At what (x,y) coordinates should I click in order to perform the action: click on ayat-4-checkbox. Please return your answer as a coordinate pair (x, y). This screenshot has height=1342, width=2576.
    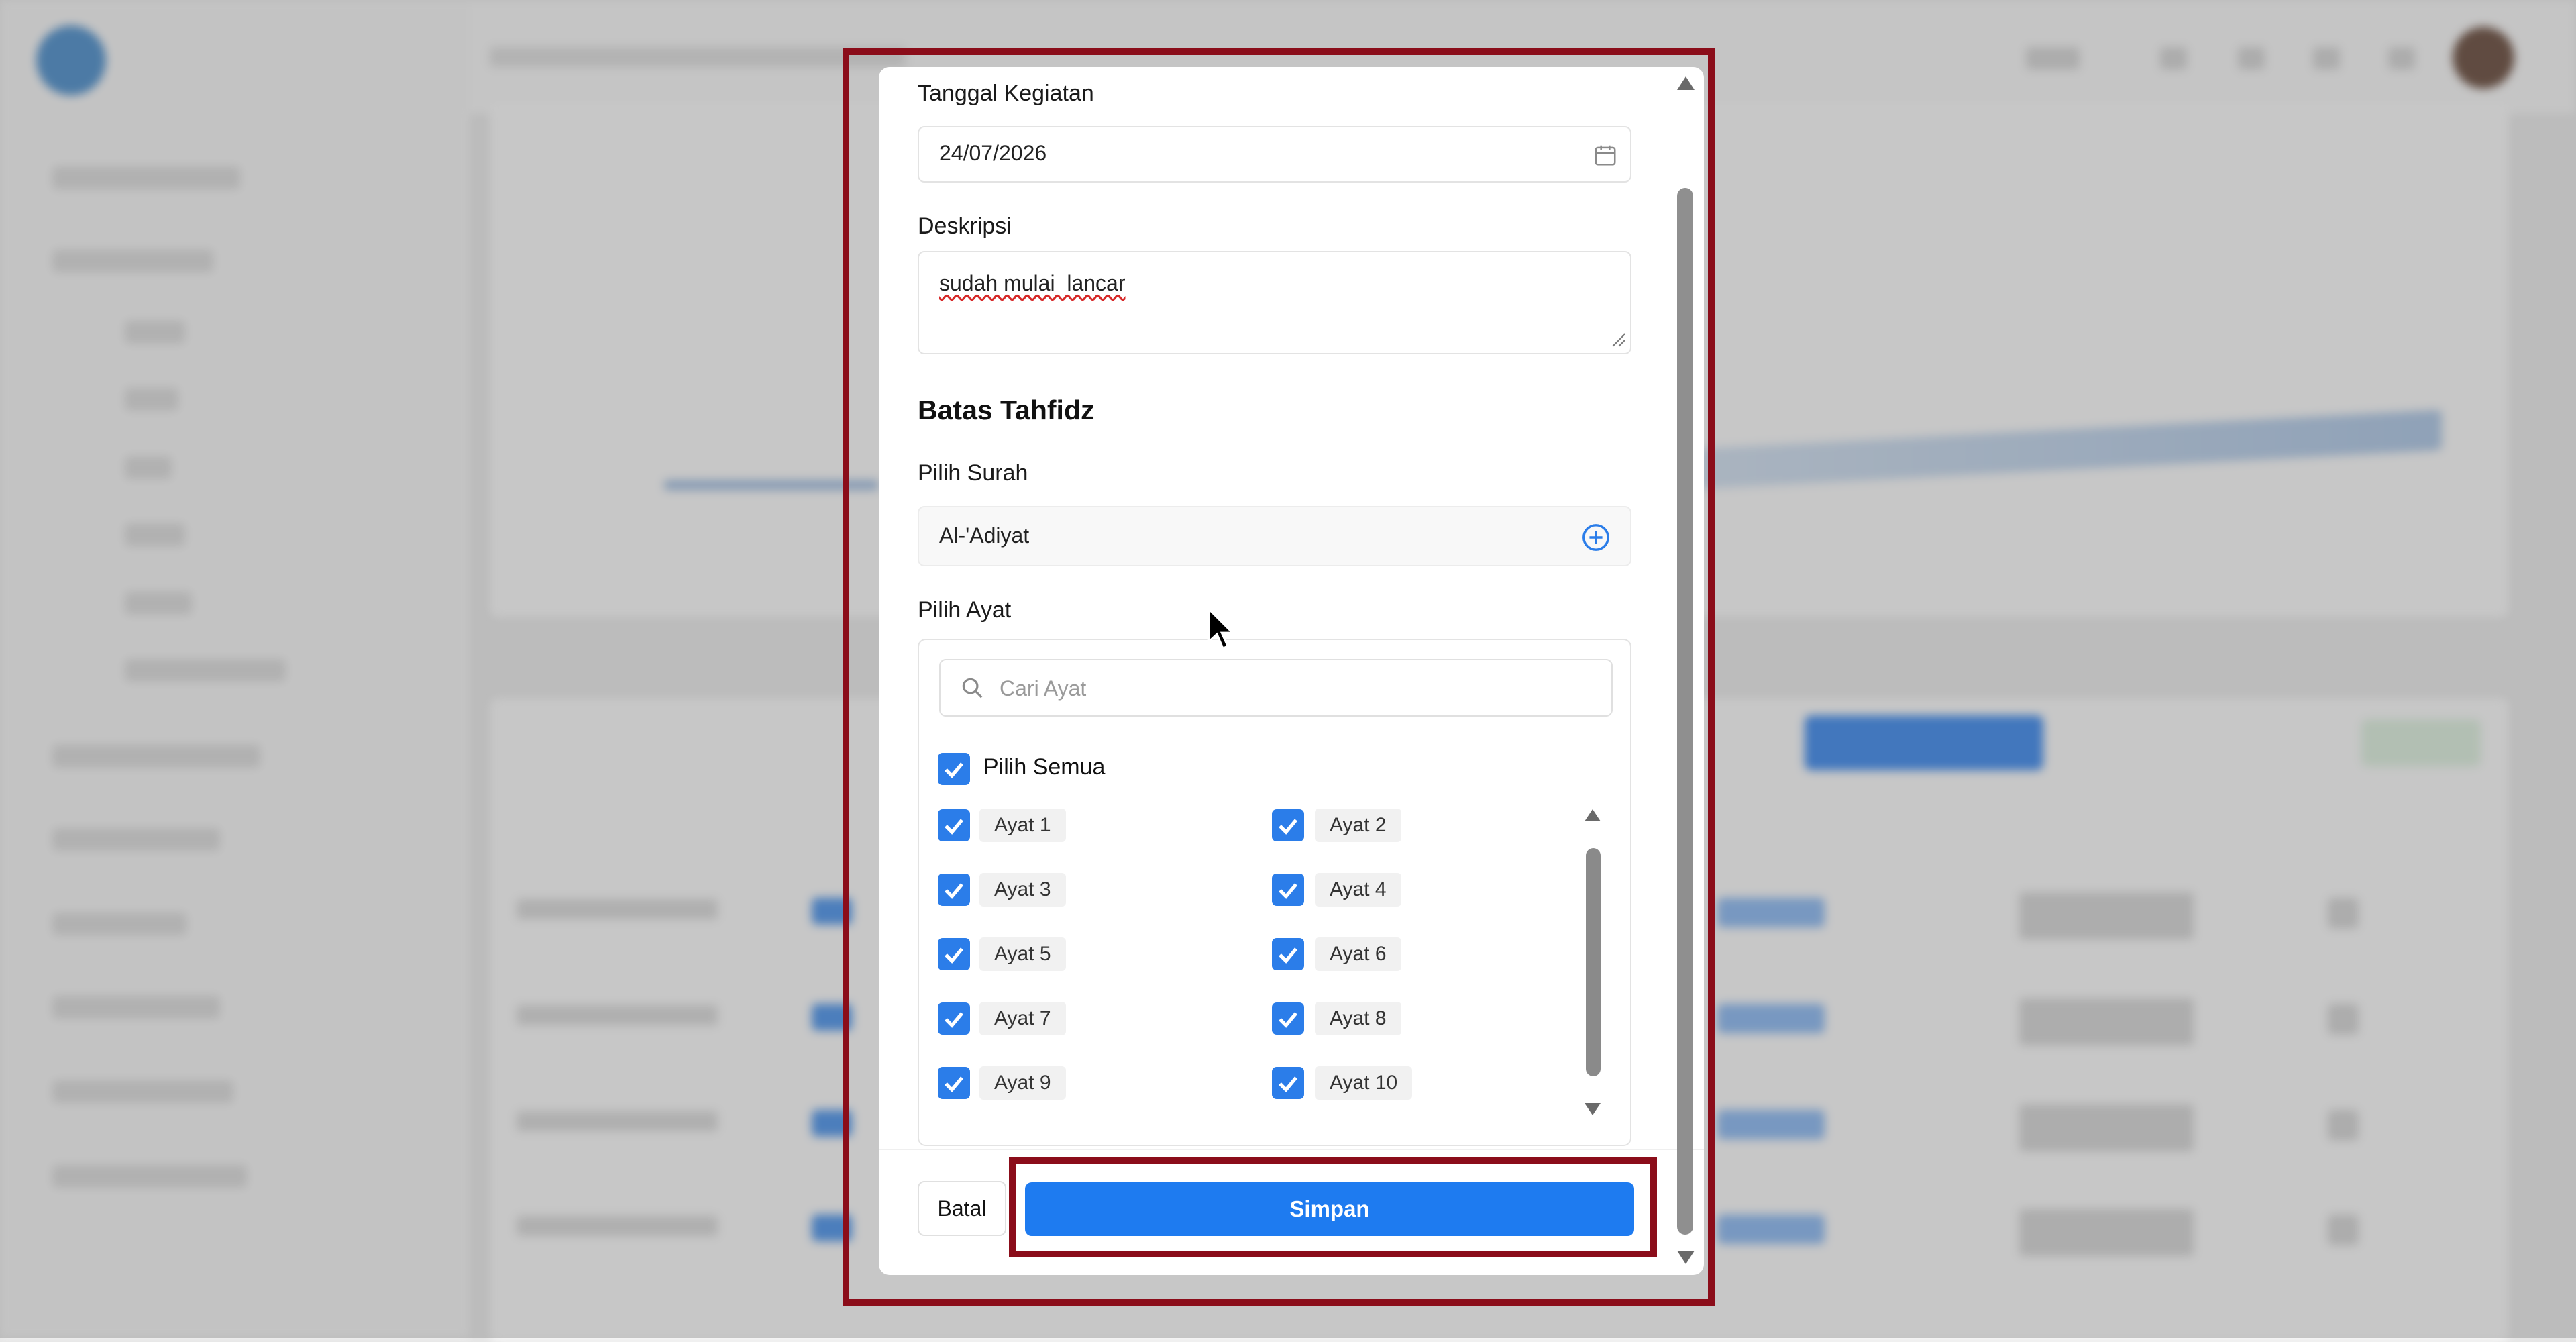
    Looking at the image, I should click on (1288, 890).